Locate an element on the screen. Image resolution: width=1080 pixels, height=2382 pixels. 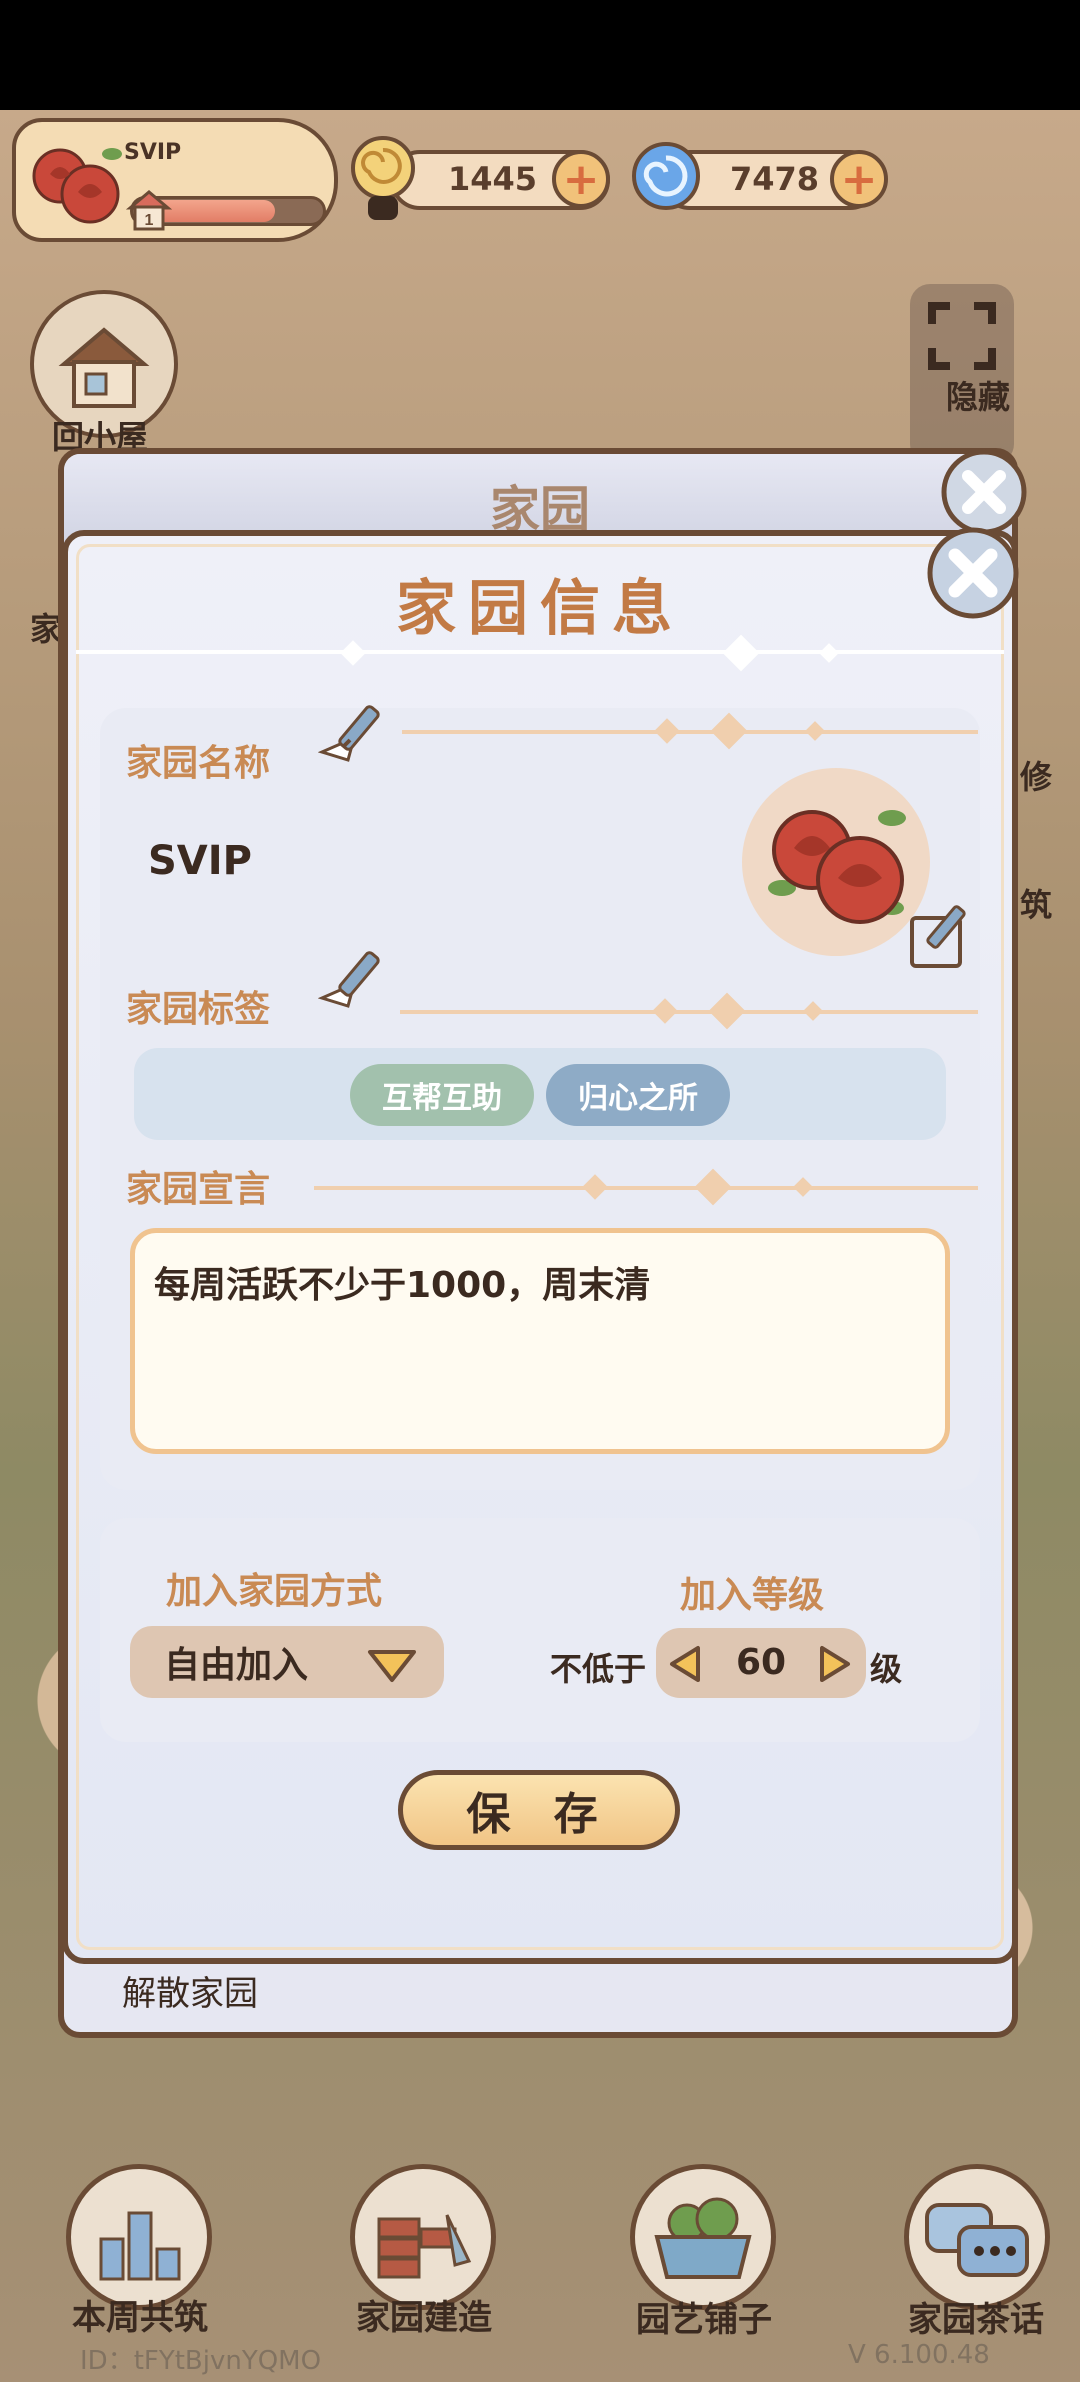
edit-tags-button is located at coordinates (358, 975).